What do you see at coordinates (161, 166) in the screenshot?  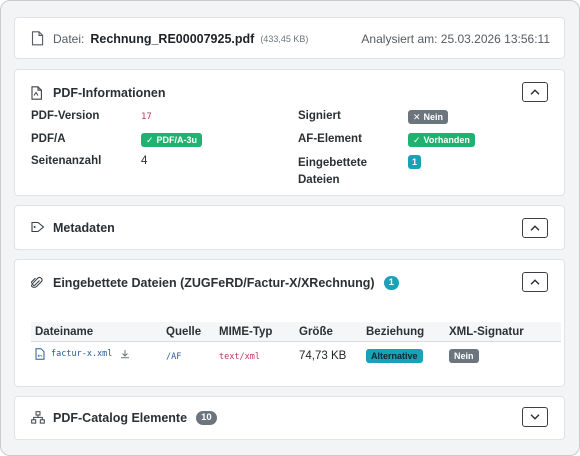 I see `info-row-page-count: Seitenanzahl 4` at bounding box center [161, 166].